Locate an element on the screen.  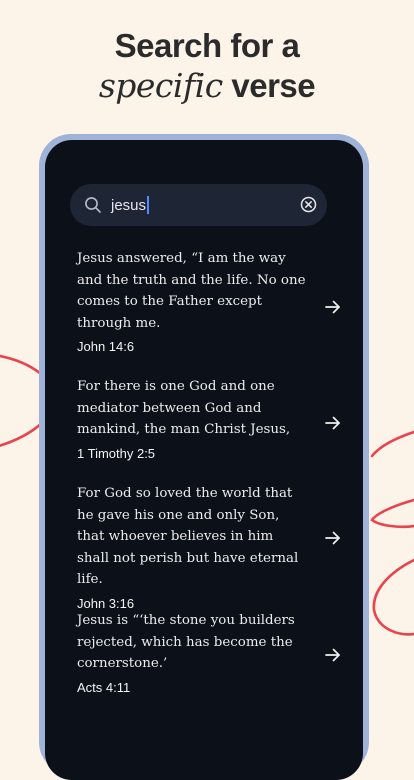
verse-reference: 1 Timothy 2:5 is located at coordinates (116, 453).